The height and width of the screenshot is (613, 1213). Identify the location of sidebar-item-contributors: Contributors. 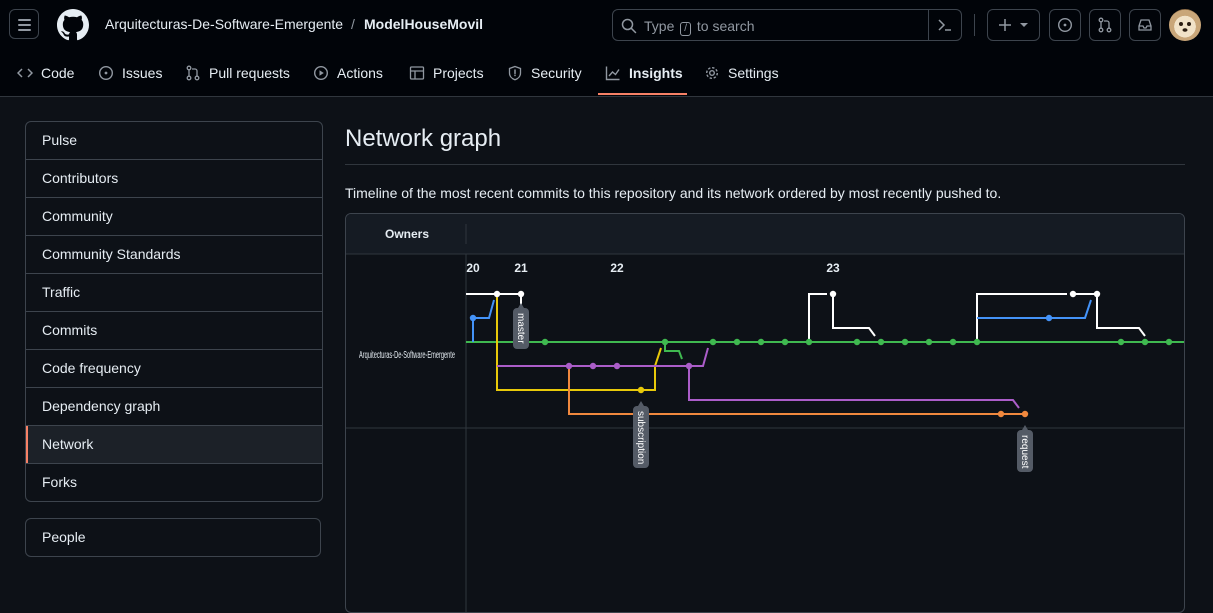
(174, 178).